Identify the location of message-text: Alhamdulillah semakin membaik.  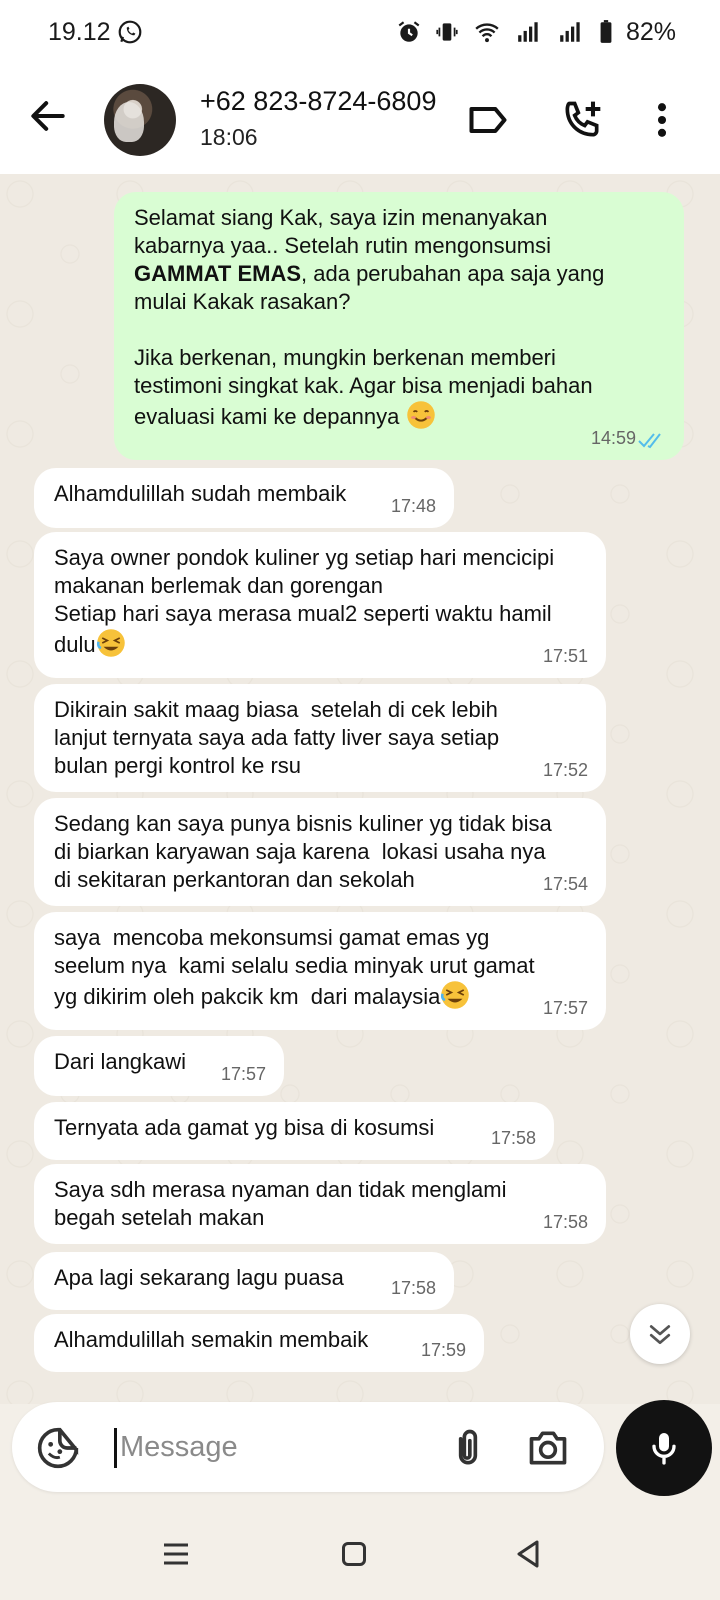
(211, 1339).